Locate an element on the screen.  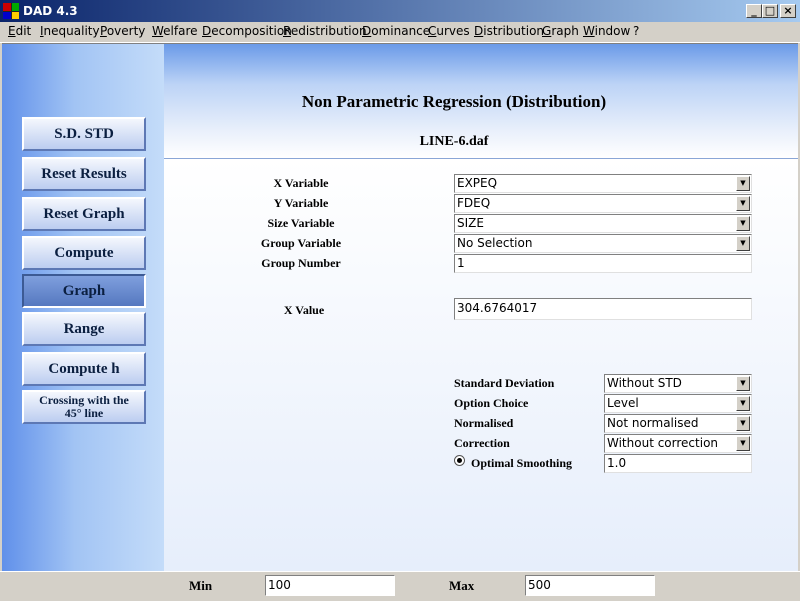
reset-results-button: Reset Results is located at coordinates (84, 174).